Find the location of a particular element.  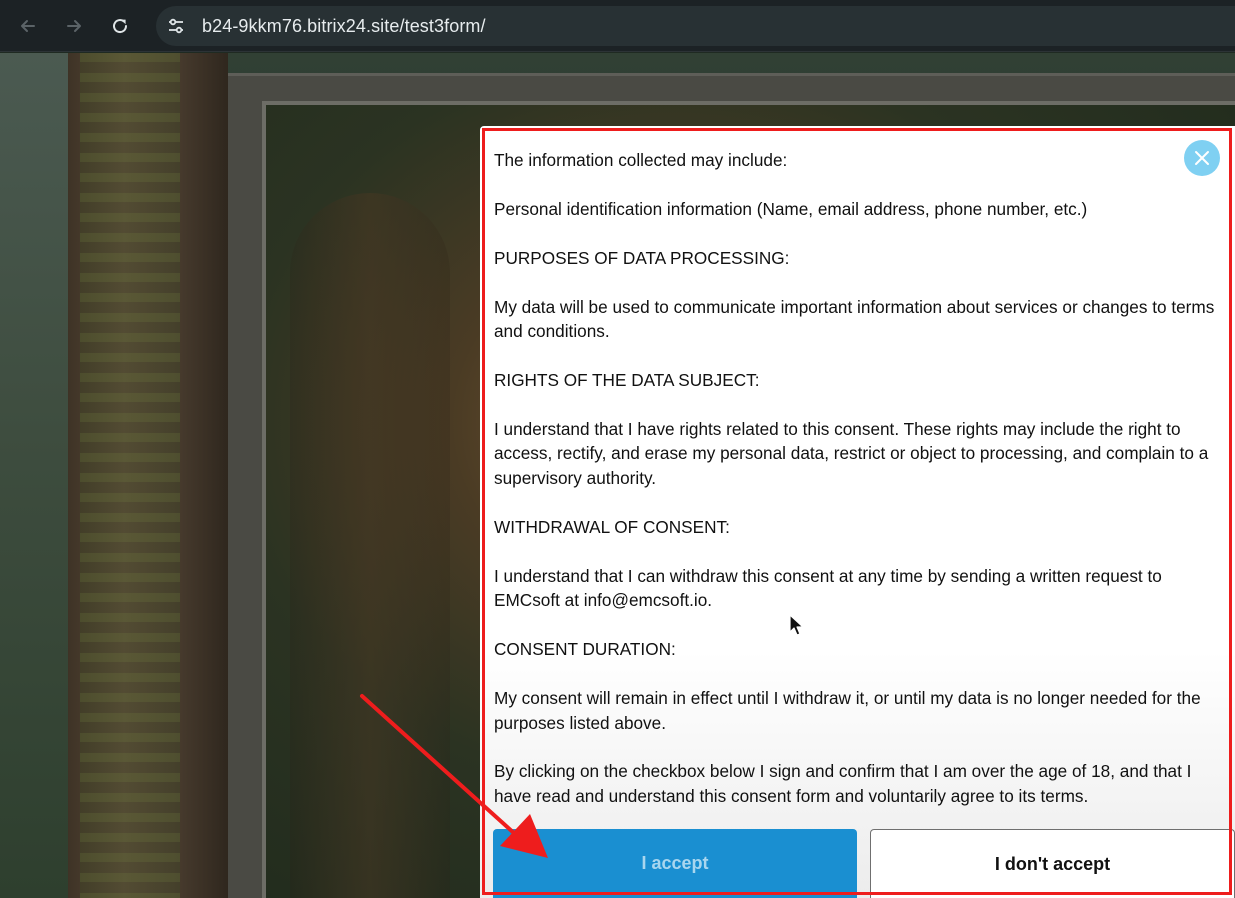

forward-button is located at coordinates (74, 26).